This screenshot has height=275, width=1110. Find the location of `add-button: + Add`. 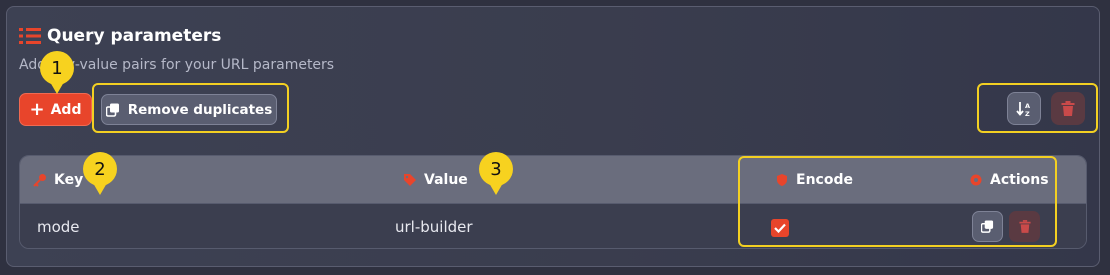

add-button: + Add is located at coordinates (55, 109).